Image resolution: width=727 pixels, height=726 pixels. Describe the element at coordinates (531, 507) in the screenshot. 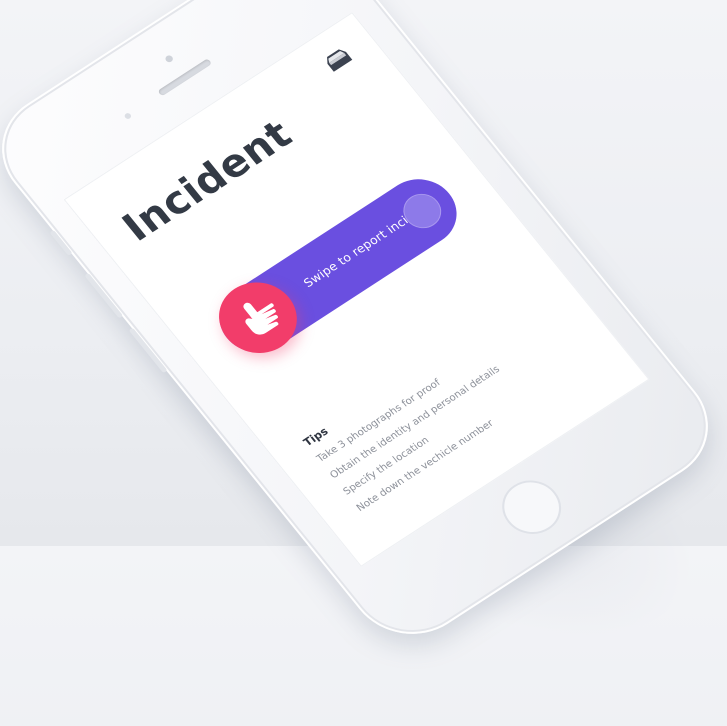

I see `home-button` at that location.